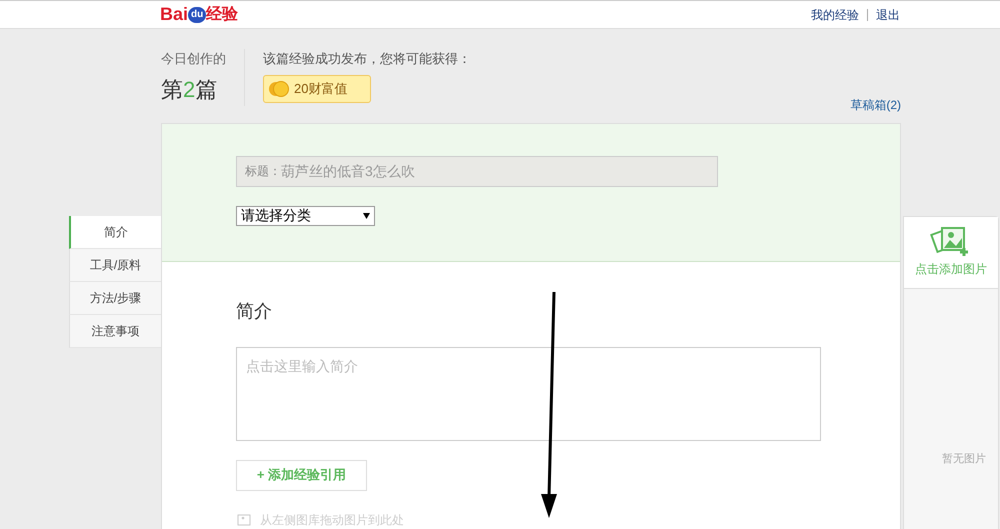 Image resolution: width=1000 pixels, height=529 pixels. I want to click on coin-icon, so click(279, 89).